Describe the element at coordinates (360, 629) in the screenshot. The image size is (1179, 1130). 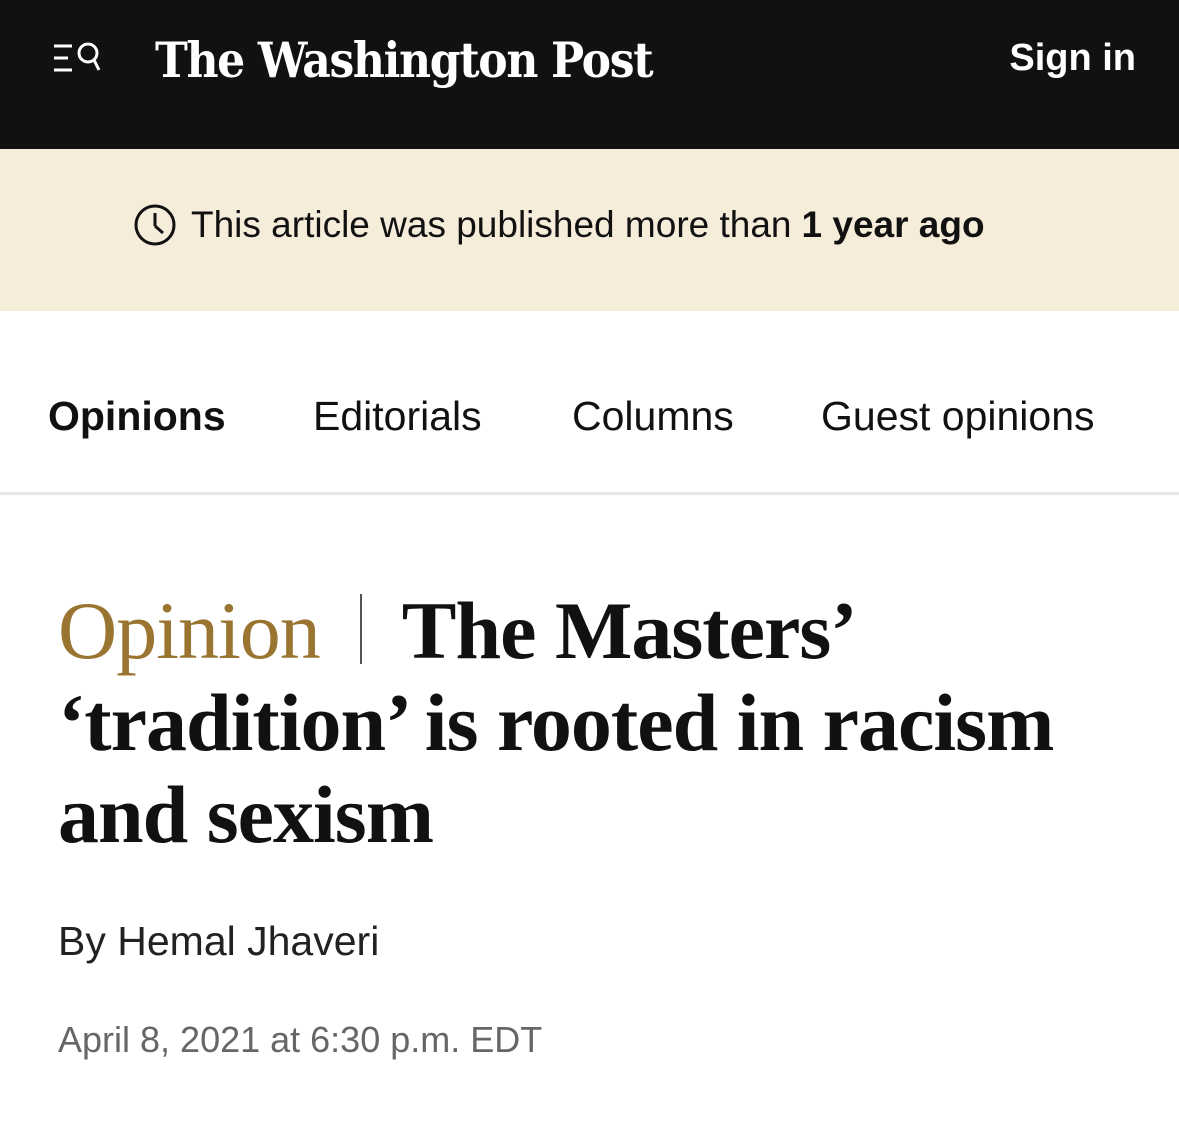
I see `kicker-divider` at that location.